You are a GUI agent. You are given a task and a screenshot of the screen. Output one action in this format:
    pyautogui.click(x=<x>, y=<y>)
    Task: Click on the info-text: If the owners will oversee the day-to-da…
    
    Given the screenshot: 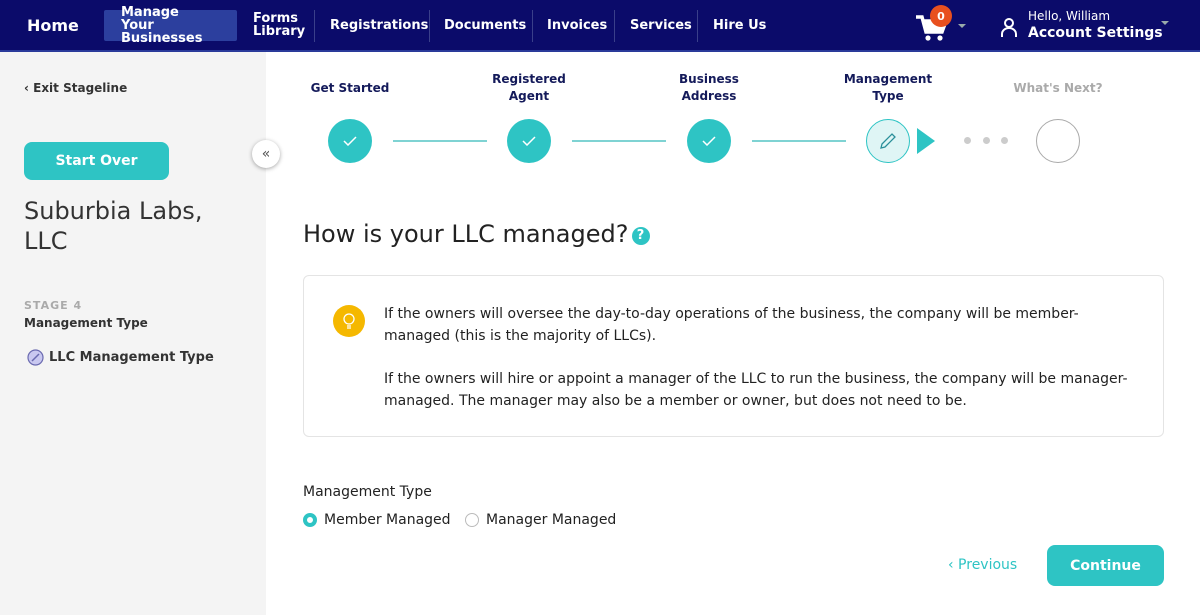 What is the action you would take?
    pyautogui.click(x=731, y=325)
    